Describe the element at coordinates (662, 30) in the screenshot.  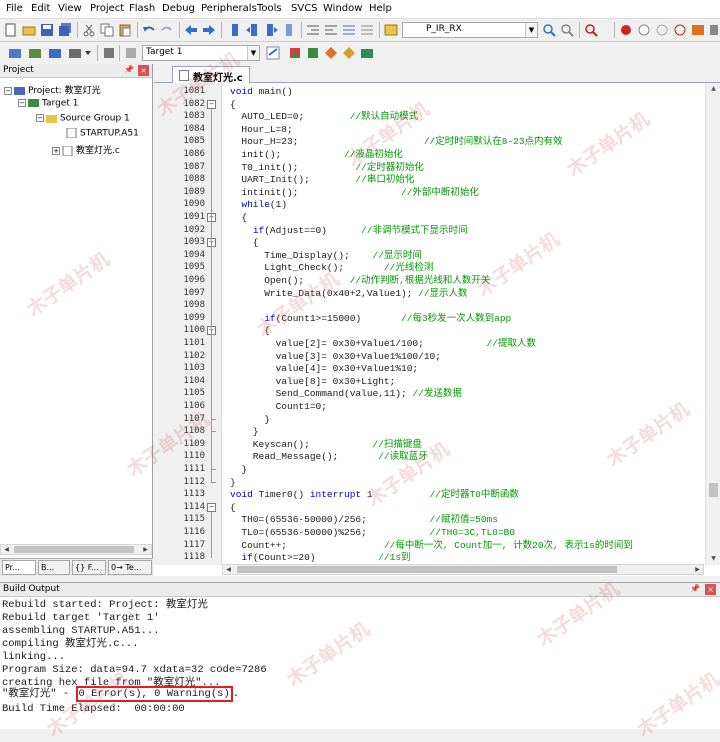
I see `breakpoint-disable-icon` at that location.